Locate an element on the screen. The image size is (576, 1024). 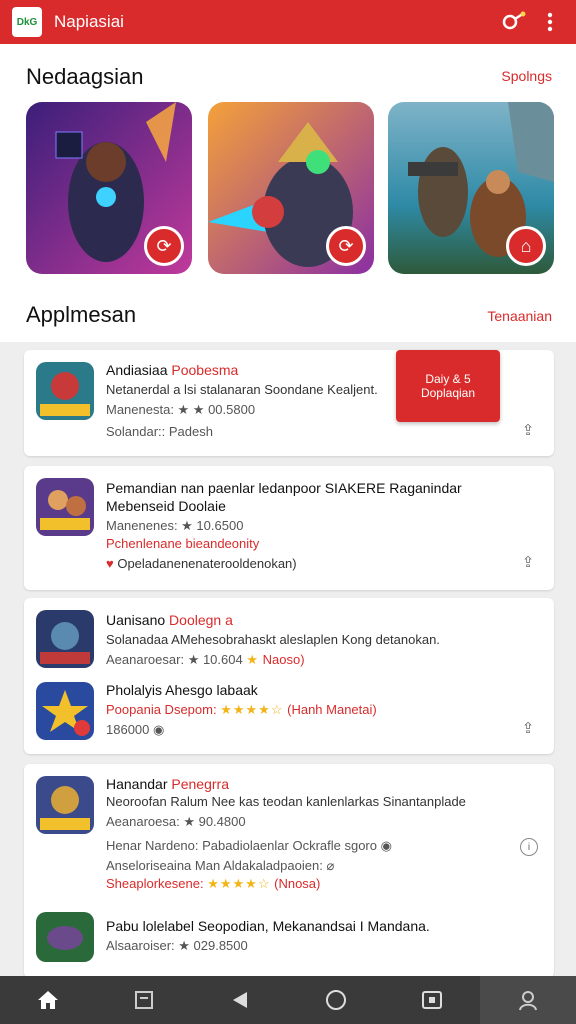
app-title: Napiasiai is located at coordinates (89, 21).